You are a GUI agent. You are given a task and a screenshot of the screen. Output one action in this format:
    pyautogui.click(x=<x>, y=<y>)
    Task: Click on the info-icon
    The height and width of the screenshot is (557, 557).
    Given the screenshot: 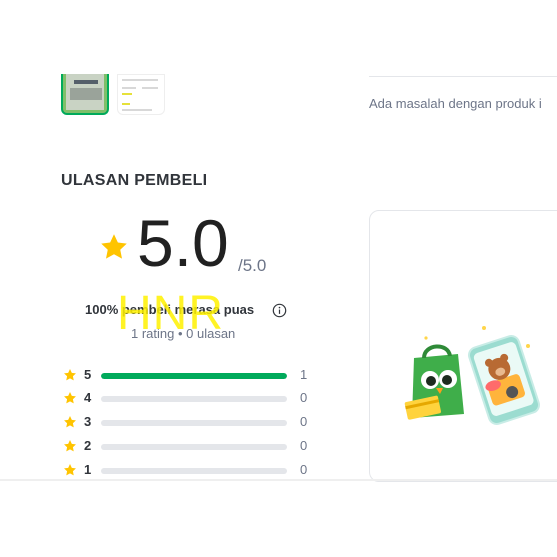 What is the action you would take?
    pyautogui.click(x=279, y=310)
    